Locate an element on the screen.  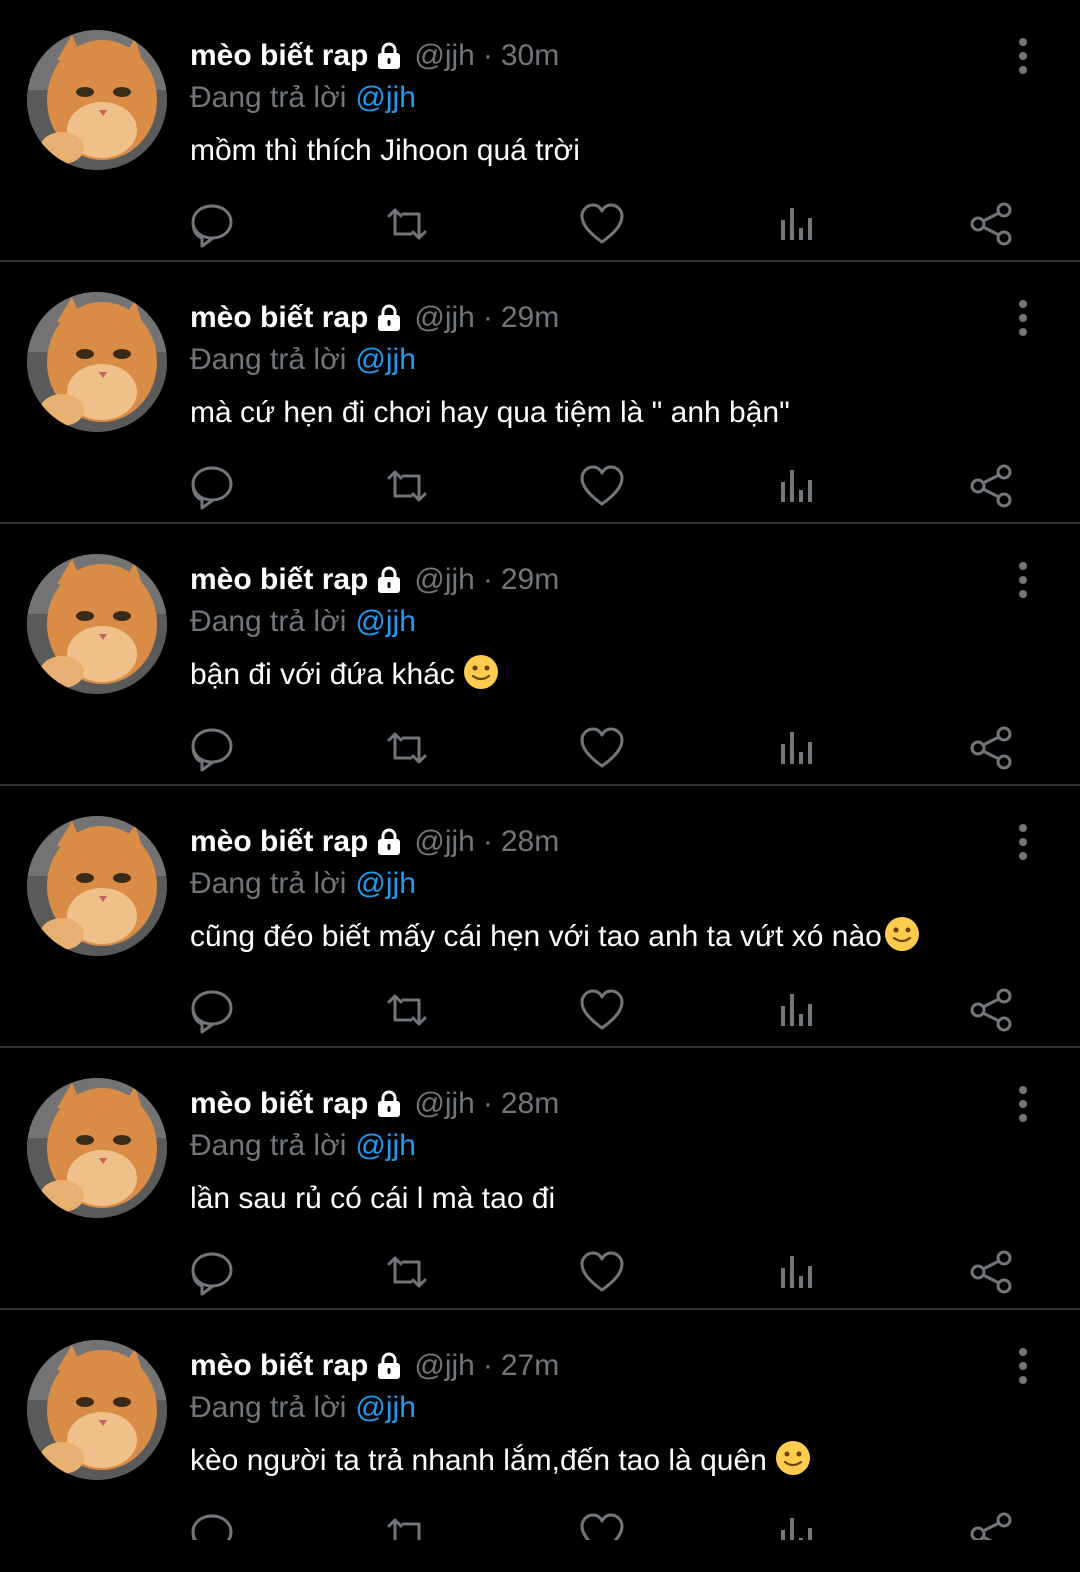
tweet-text: lần sau rủ có cái l mà tao đi is located at coordinates (372, 1199).